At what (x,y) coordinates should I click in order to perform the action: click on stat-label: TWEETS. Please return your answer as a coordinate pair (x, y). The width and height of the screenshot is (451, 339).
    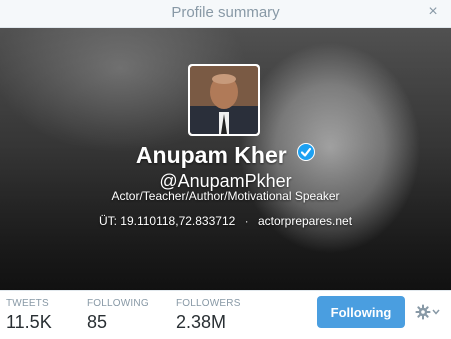
    Looking at the image, I should click on (27, 303).